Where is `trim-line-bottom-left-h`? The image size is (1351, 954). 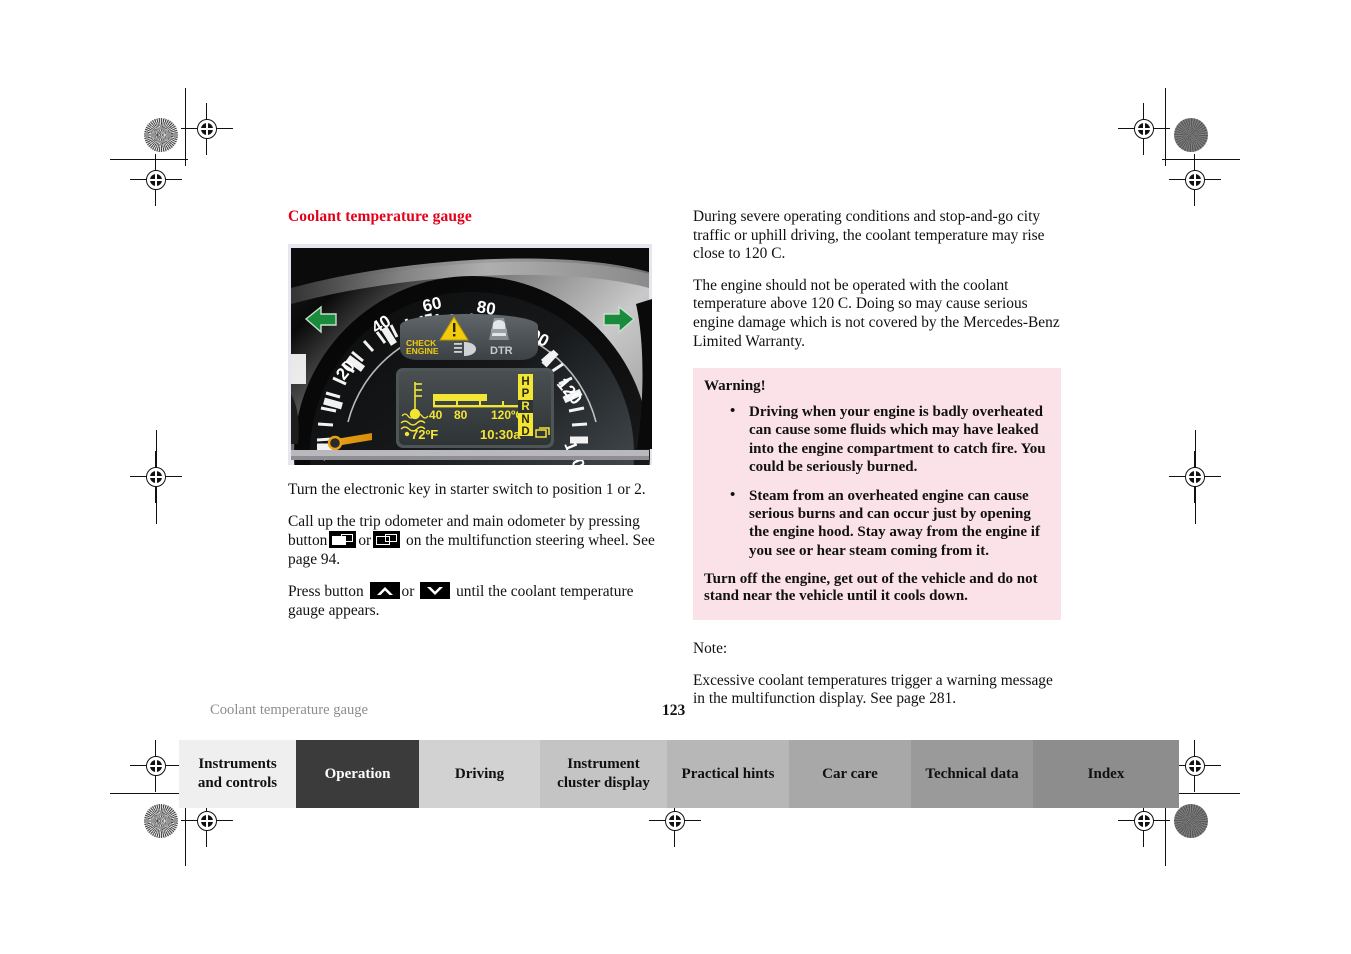 trim-line-bottom-left-h is located at coordinates (149, 794).